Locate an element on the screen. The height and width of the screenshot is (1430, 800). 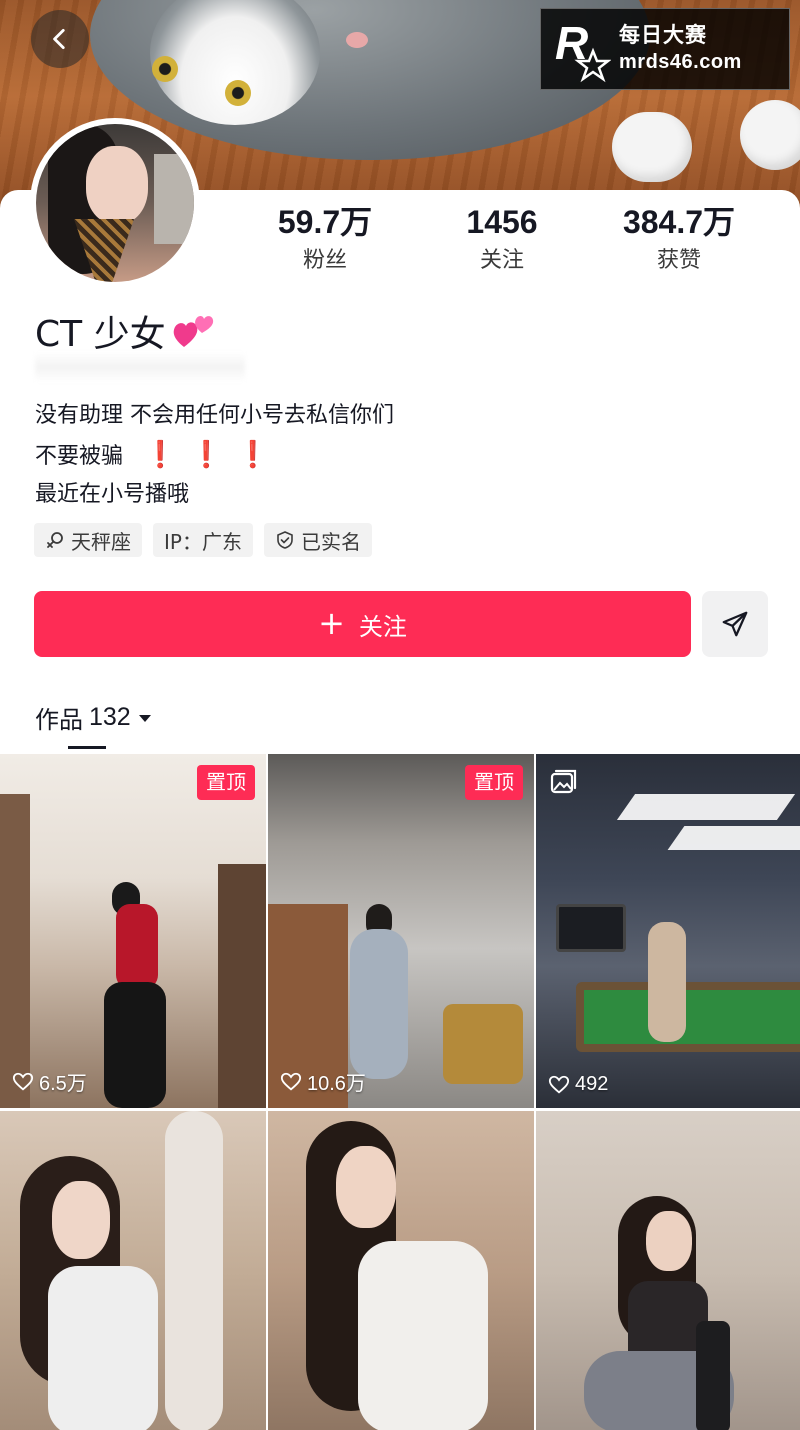
like-count: 492 is located at coordinates (578, 1084).